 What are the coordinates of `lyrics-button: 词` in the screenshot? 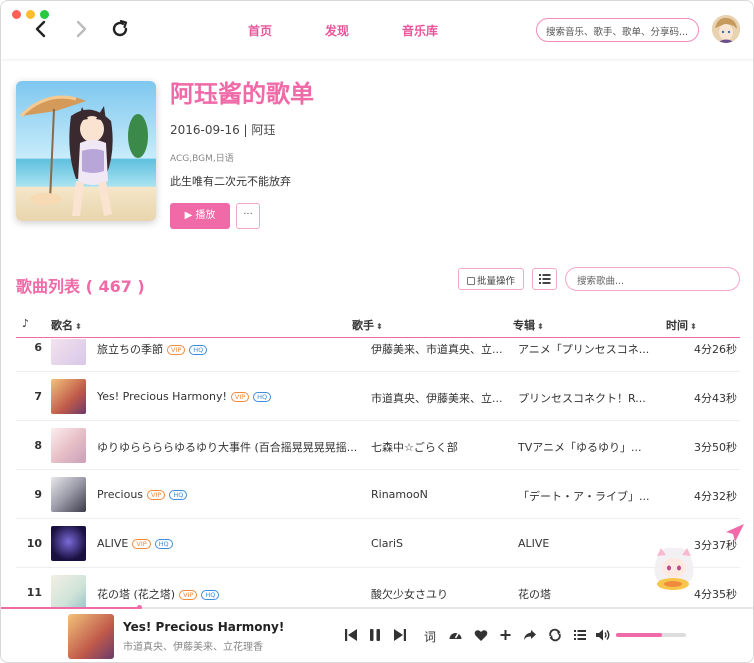 It's located at (430, 636).